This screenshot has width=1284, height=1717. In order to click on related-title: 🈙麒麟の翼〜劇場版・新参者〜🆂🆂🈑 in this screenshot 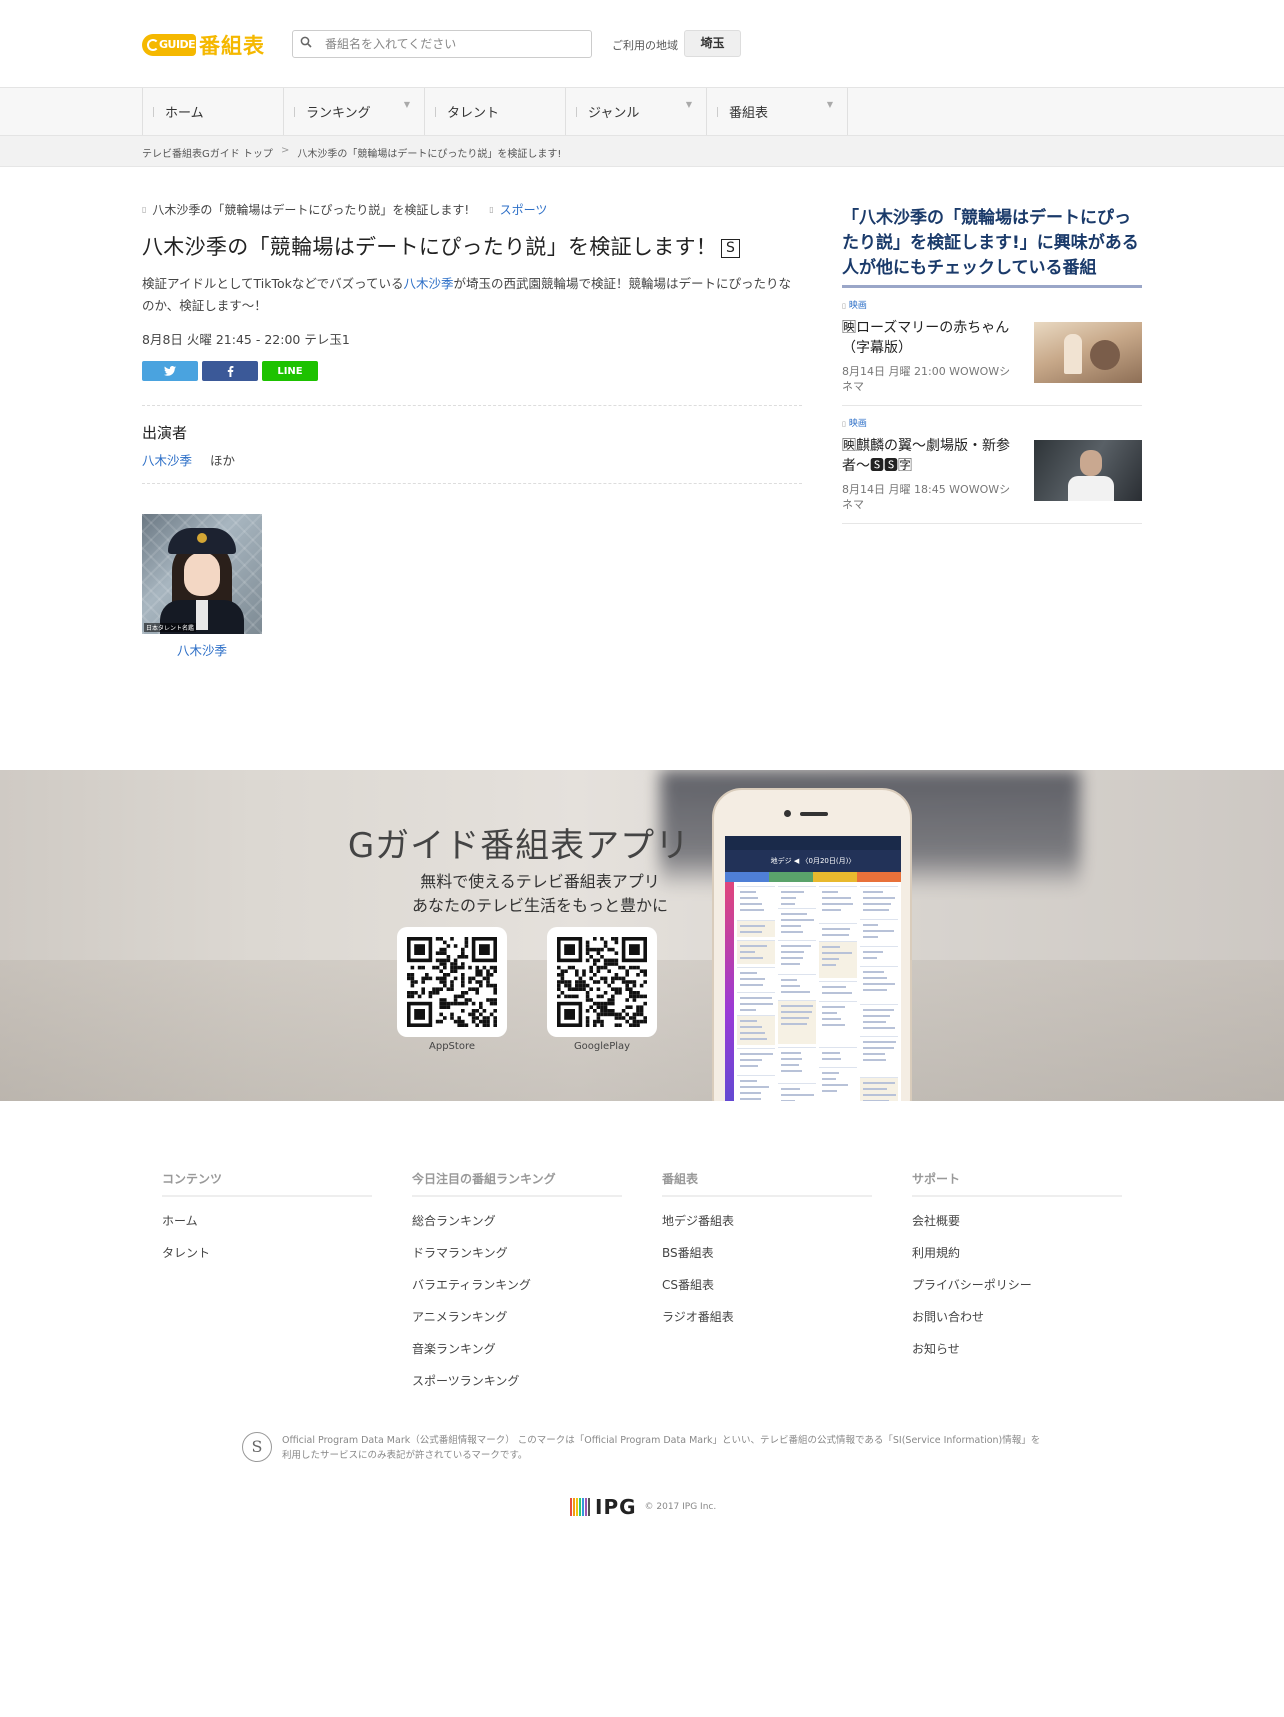, I will do `click(926, 456)`.